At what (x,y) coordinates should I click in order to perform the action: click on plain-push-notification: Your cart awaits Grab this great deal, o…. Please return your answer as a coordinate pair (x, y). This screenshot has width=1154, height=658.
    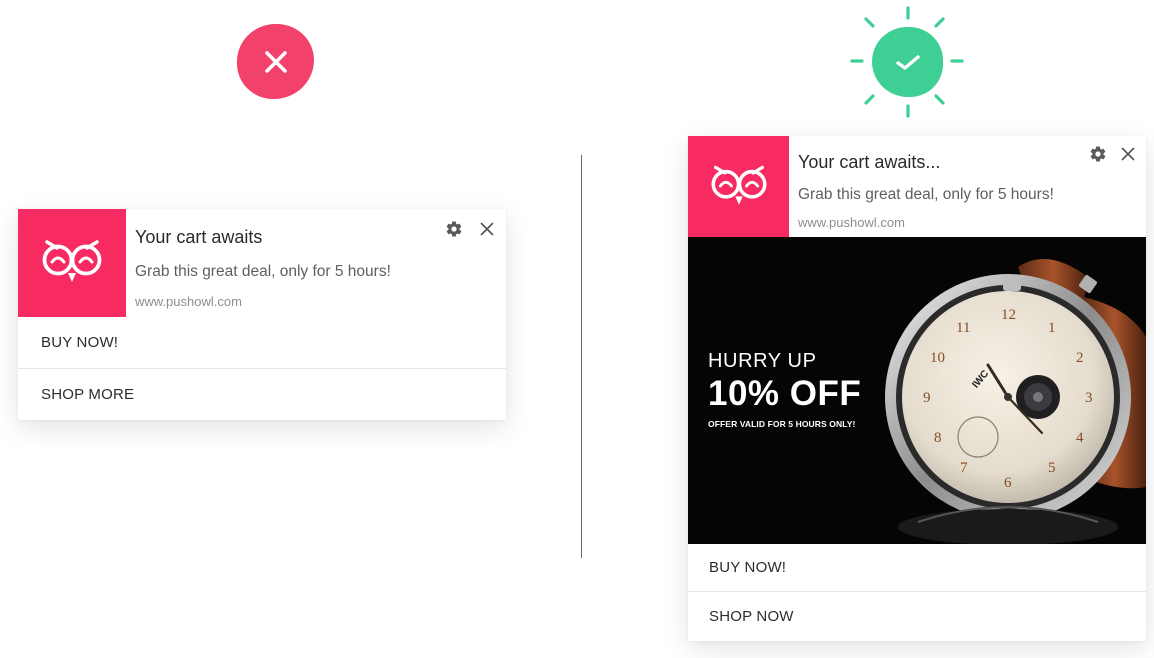
    Looking at the image, I should click on (262, 314).